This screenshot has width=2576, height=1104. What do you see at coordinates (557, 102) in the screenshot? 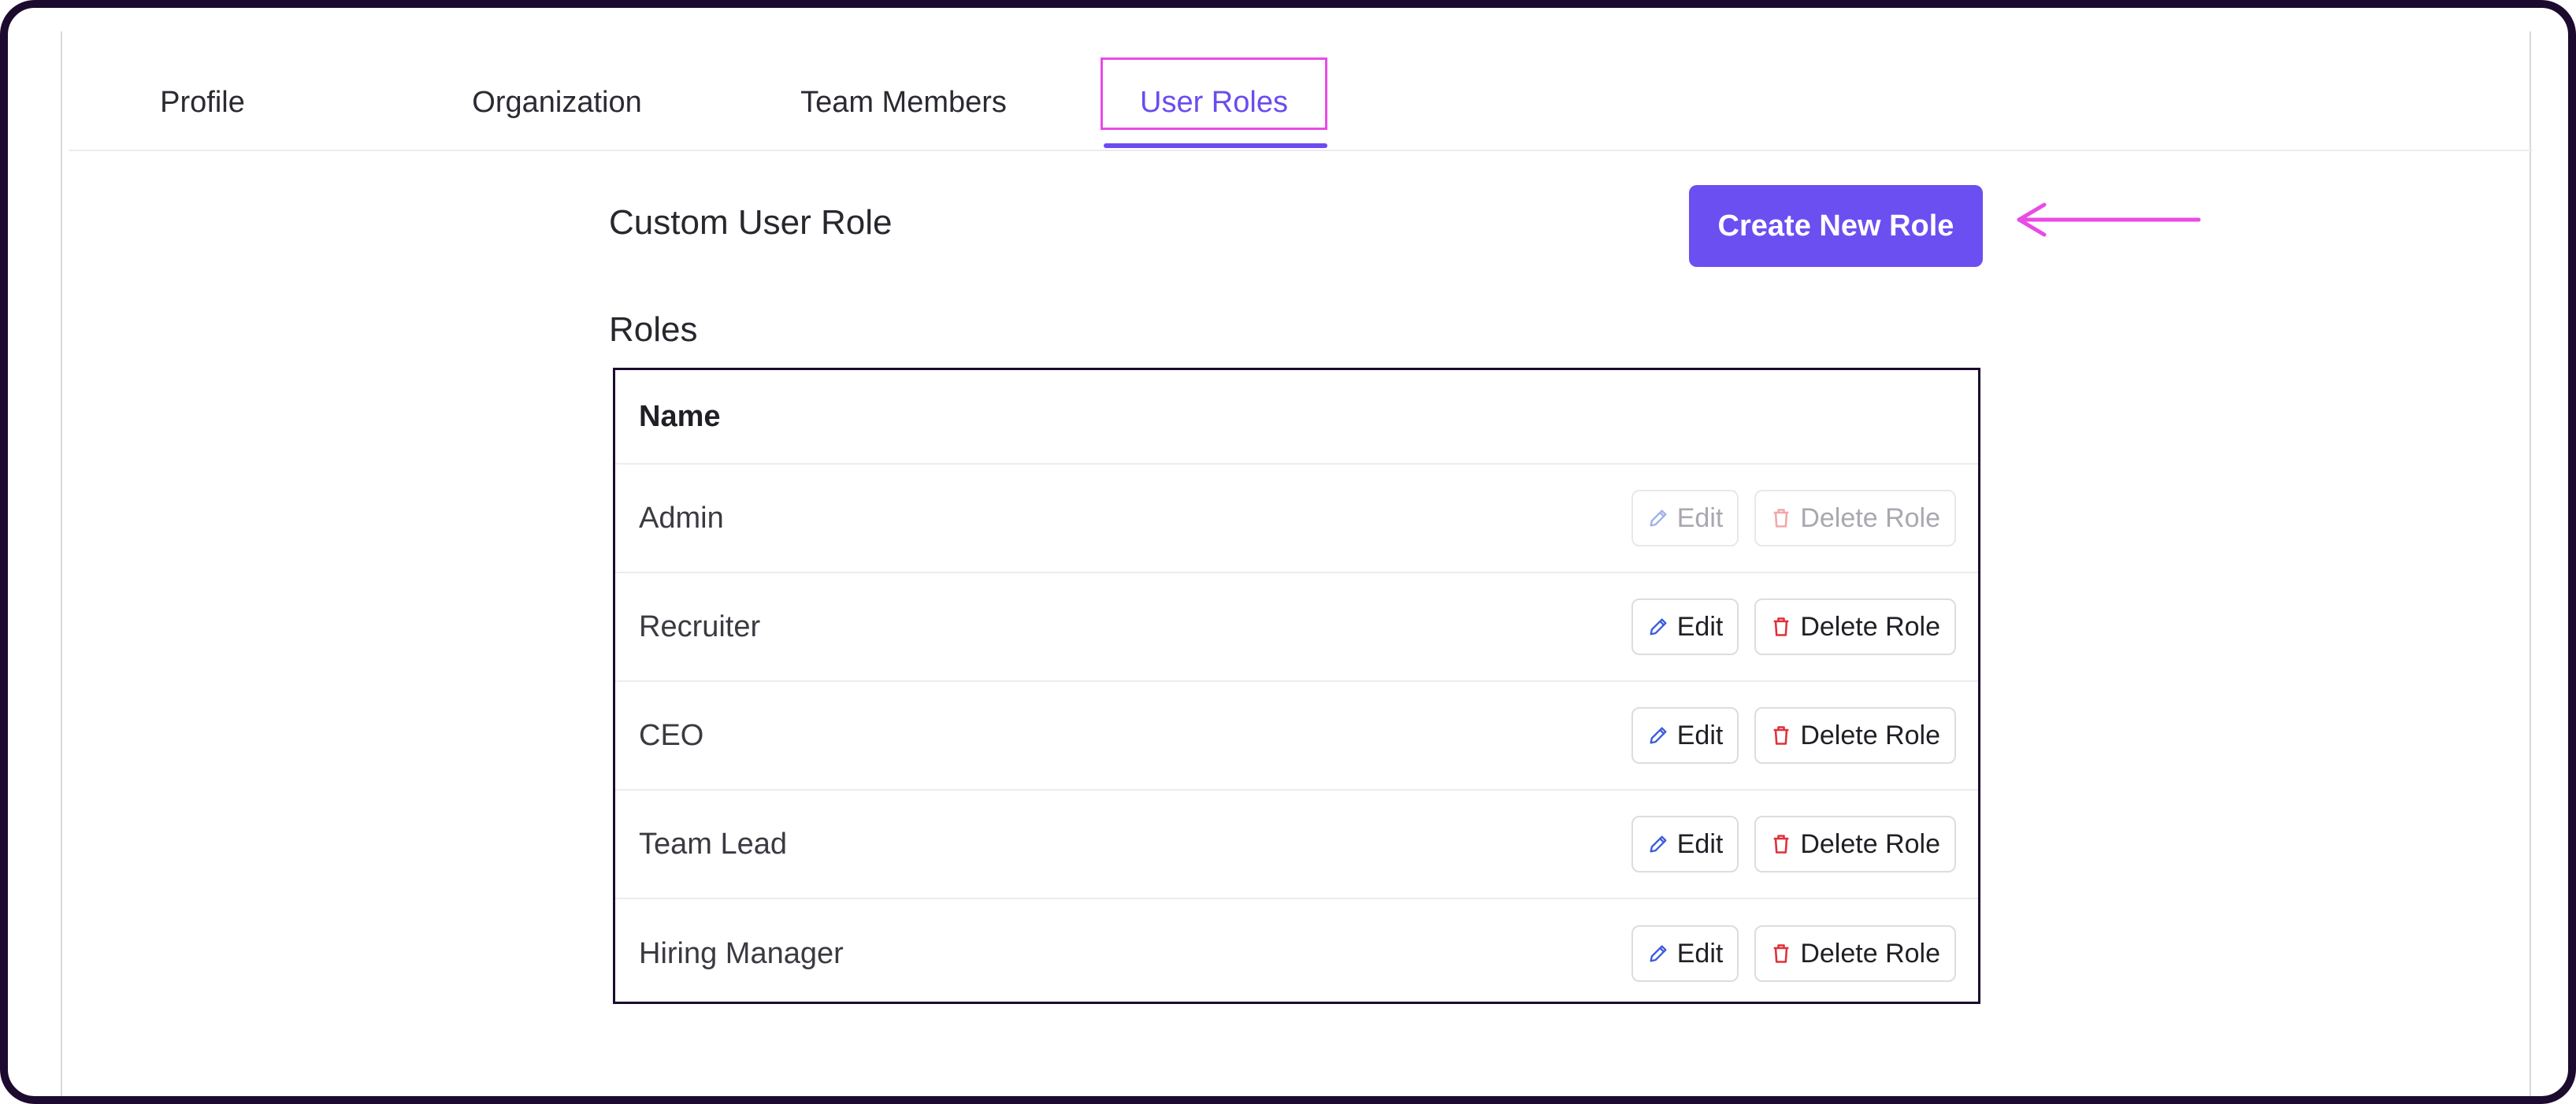
I see `tab-organization: Organization` at bounding box center [557, 102].